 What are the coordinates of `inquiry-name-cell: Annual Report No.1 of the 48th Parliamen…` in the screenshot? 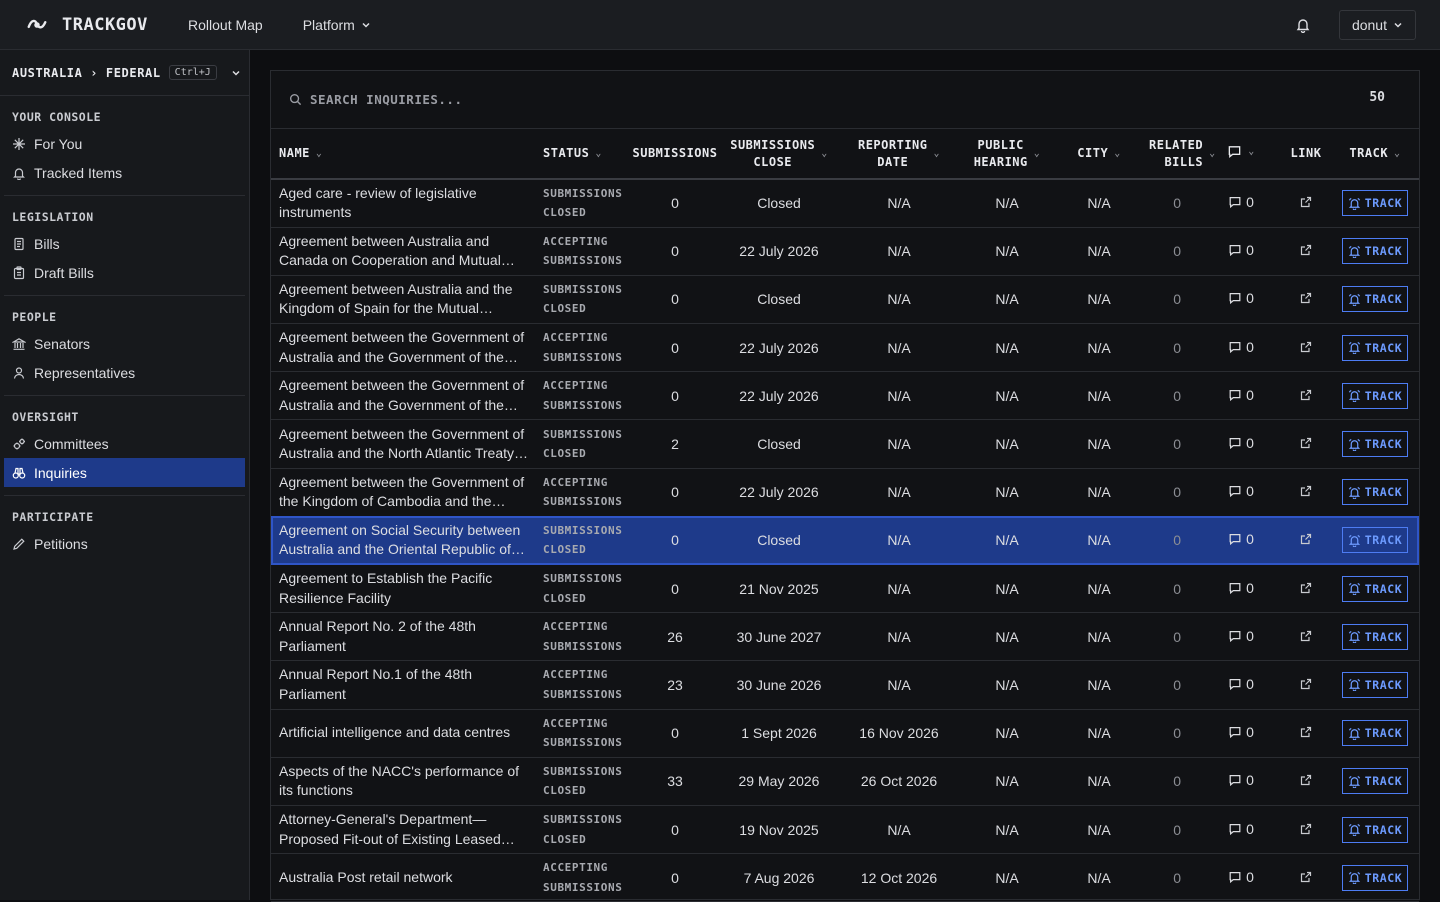 It's located at (402, 685).